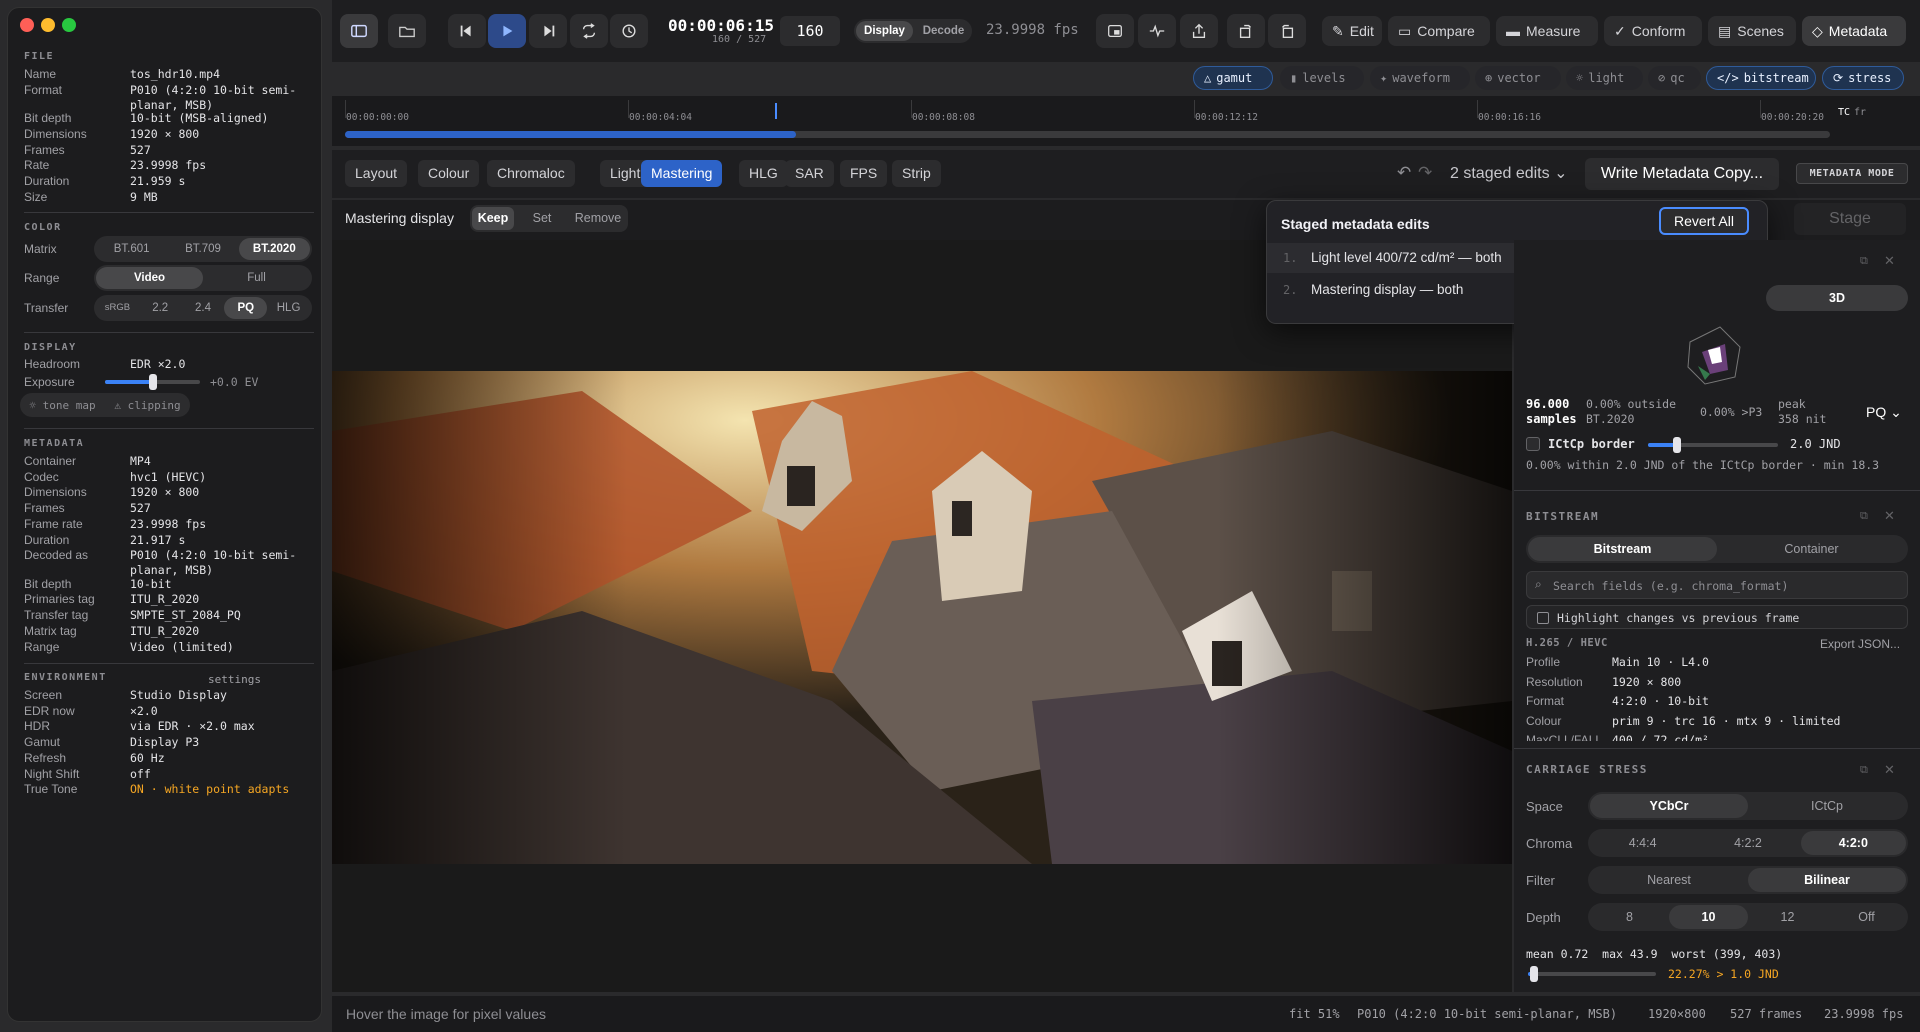  What do you see at coordinates (1246, 31) in the screenshot?
I see `rotate-left-button` at bounding box center [1246, 31].